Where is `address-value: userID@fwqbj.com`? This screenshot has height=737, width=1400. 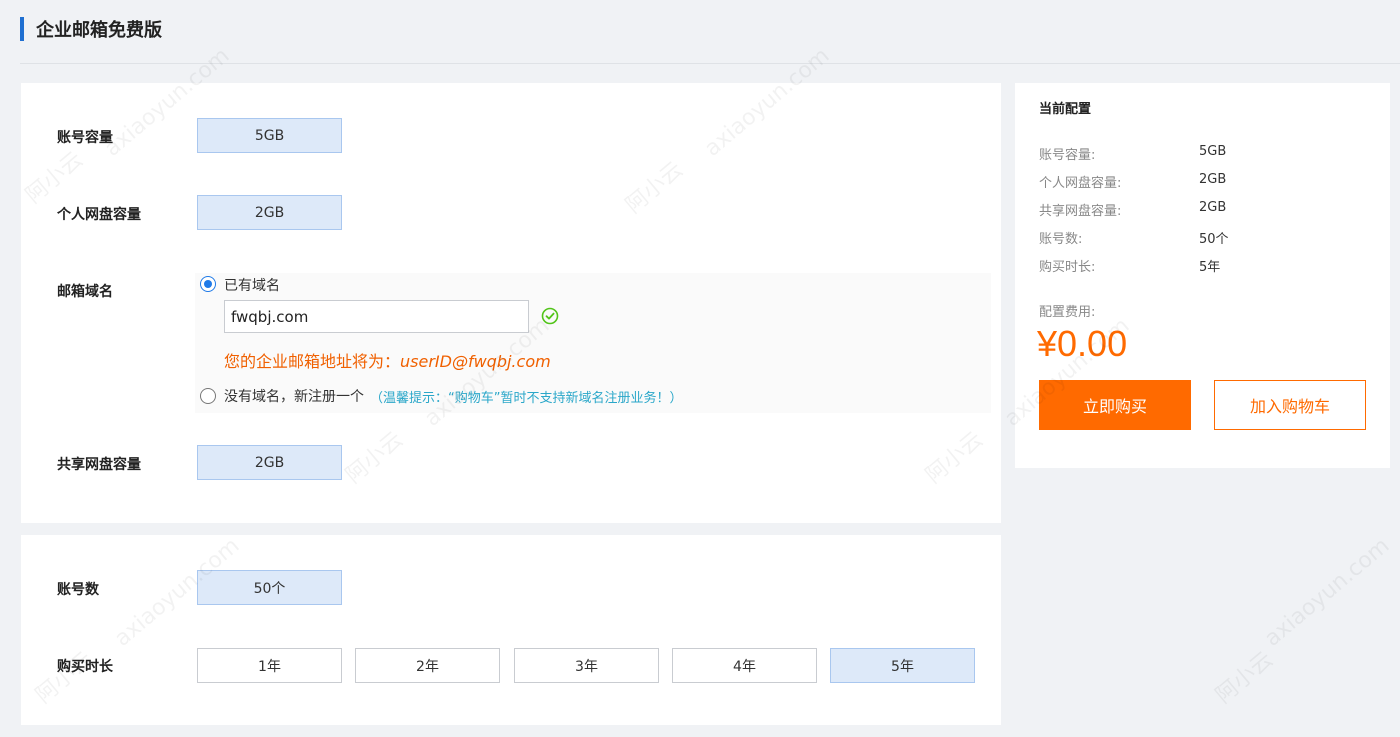 address-value: userID@fwqbj.com is located at coordinates (475, 361).